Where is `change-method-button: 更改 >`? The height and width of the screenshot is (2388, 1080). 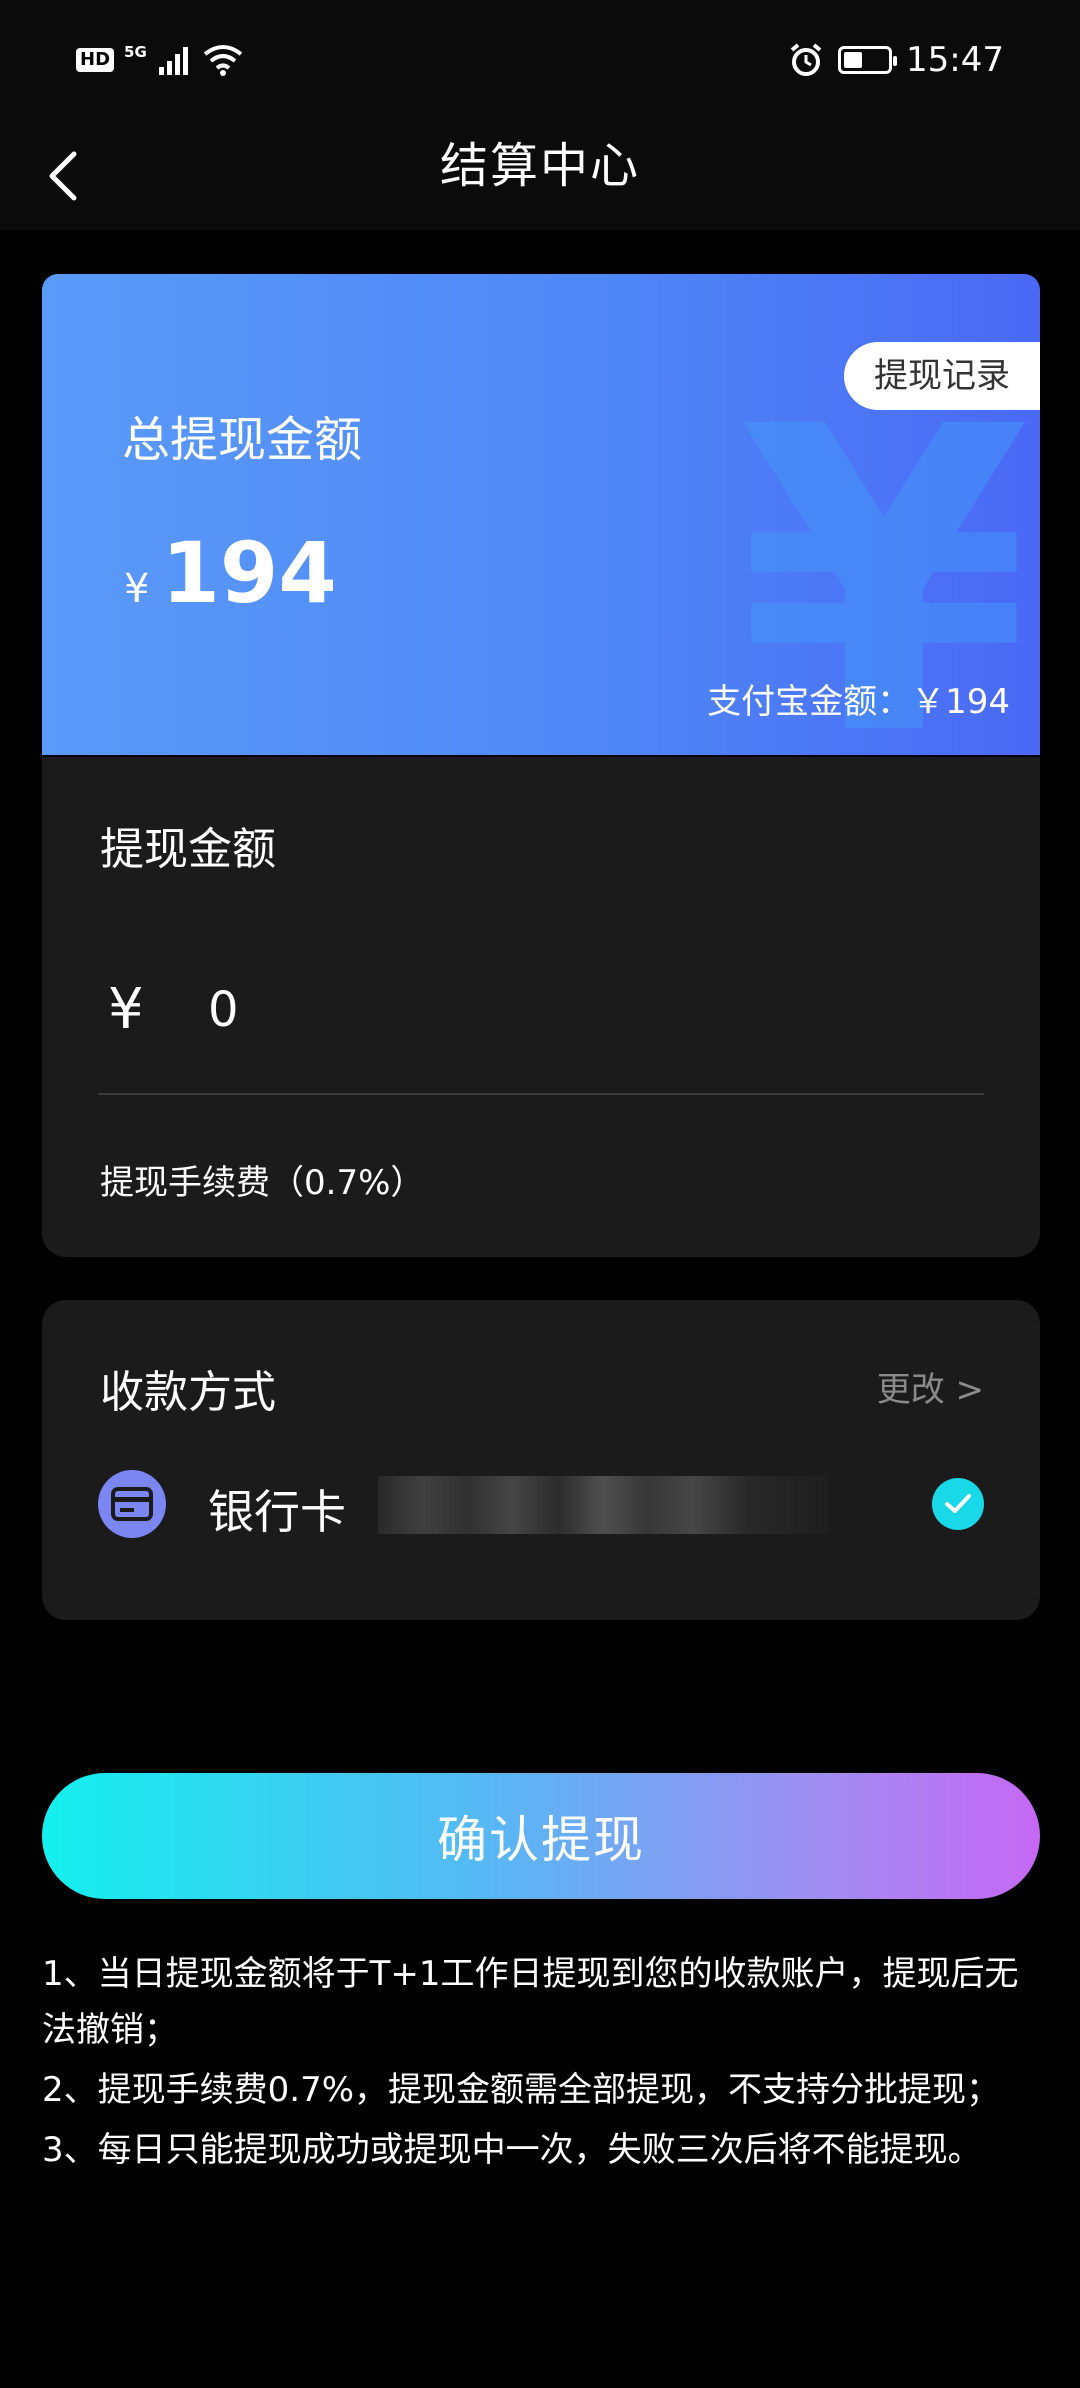
change-method-button: 更改 > is located at coordinates (930, 1386).